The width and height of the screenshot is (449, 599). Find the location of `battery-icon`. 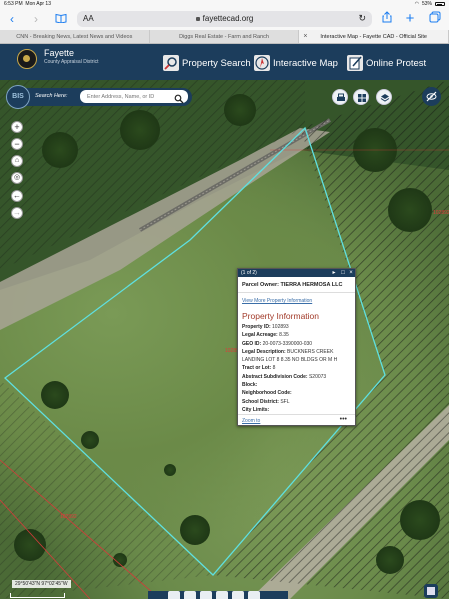

battery-icon is located at coordinates (440, 4).